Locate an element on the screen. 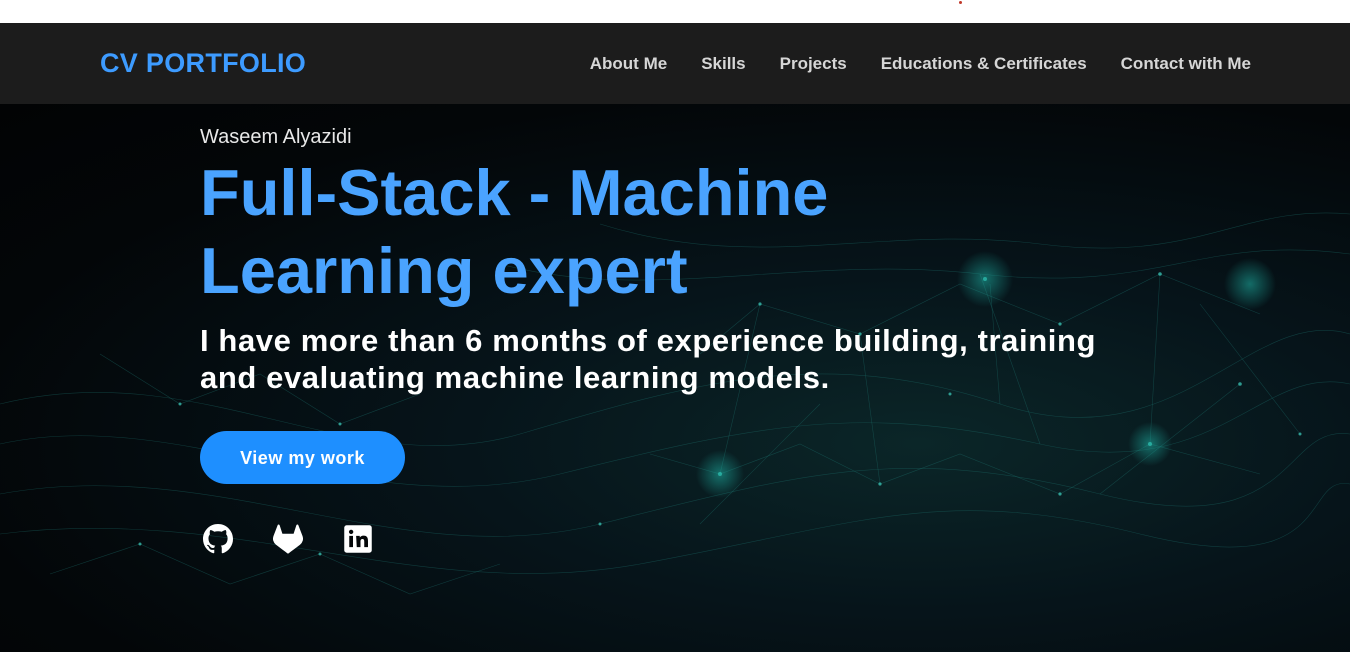 This screenshot has width=1350, height=652. social-links is located at coordinates (690, 539).